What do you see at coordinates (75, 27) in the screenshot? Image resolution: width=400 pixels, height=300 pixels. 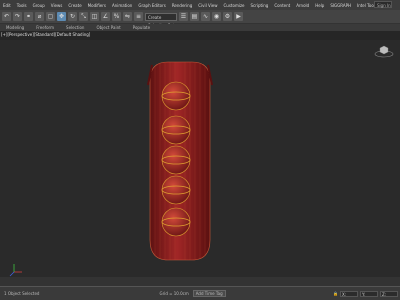 I see `ribbon-tab-selection: Selection` at bounding box center [75, 27].